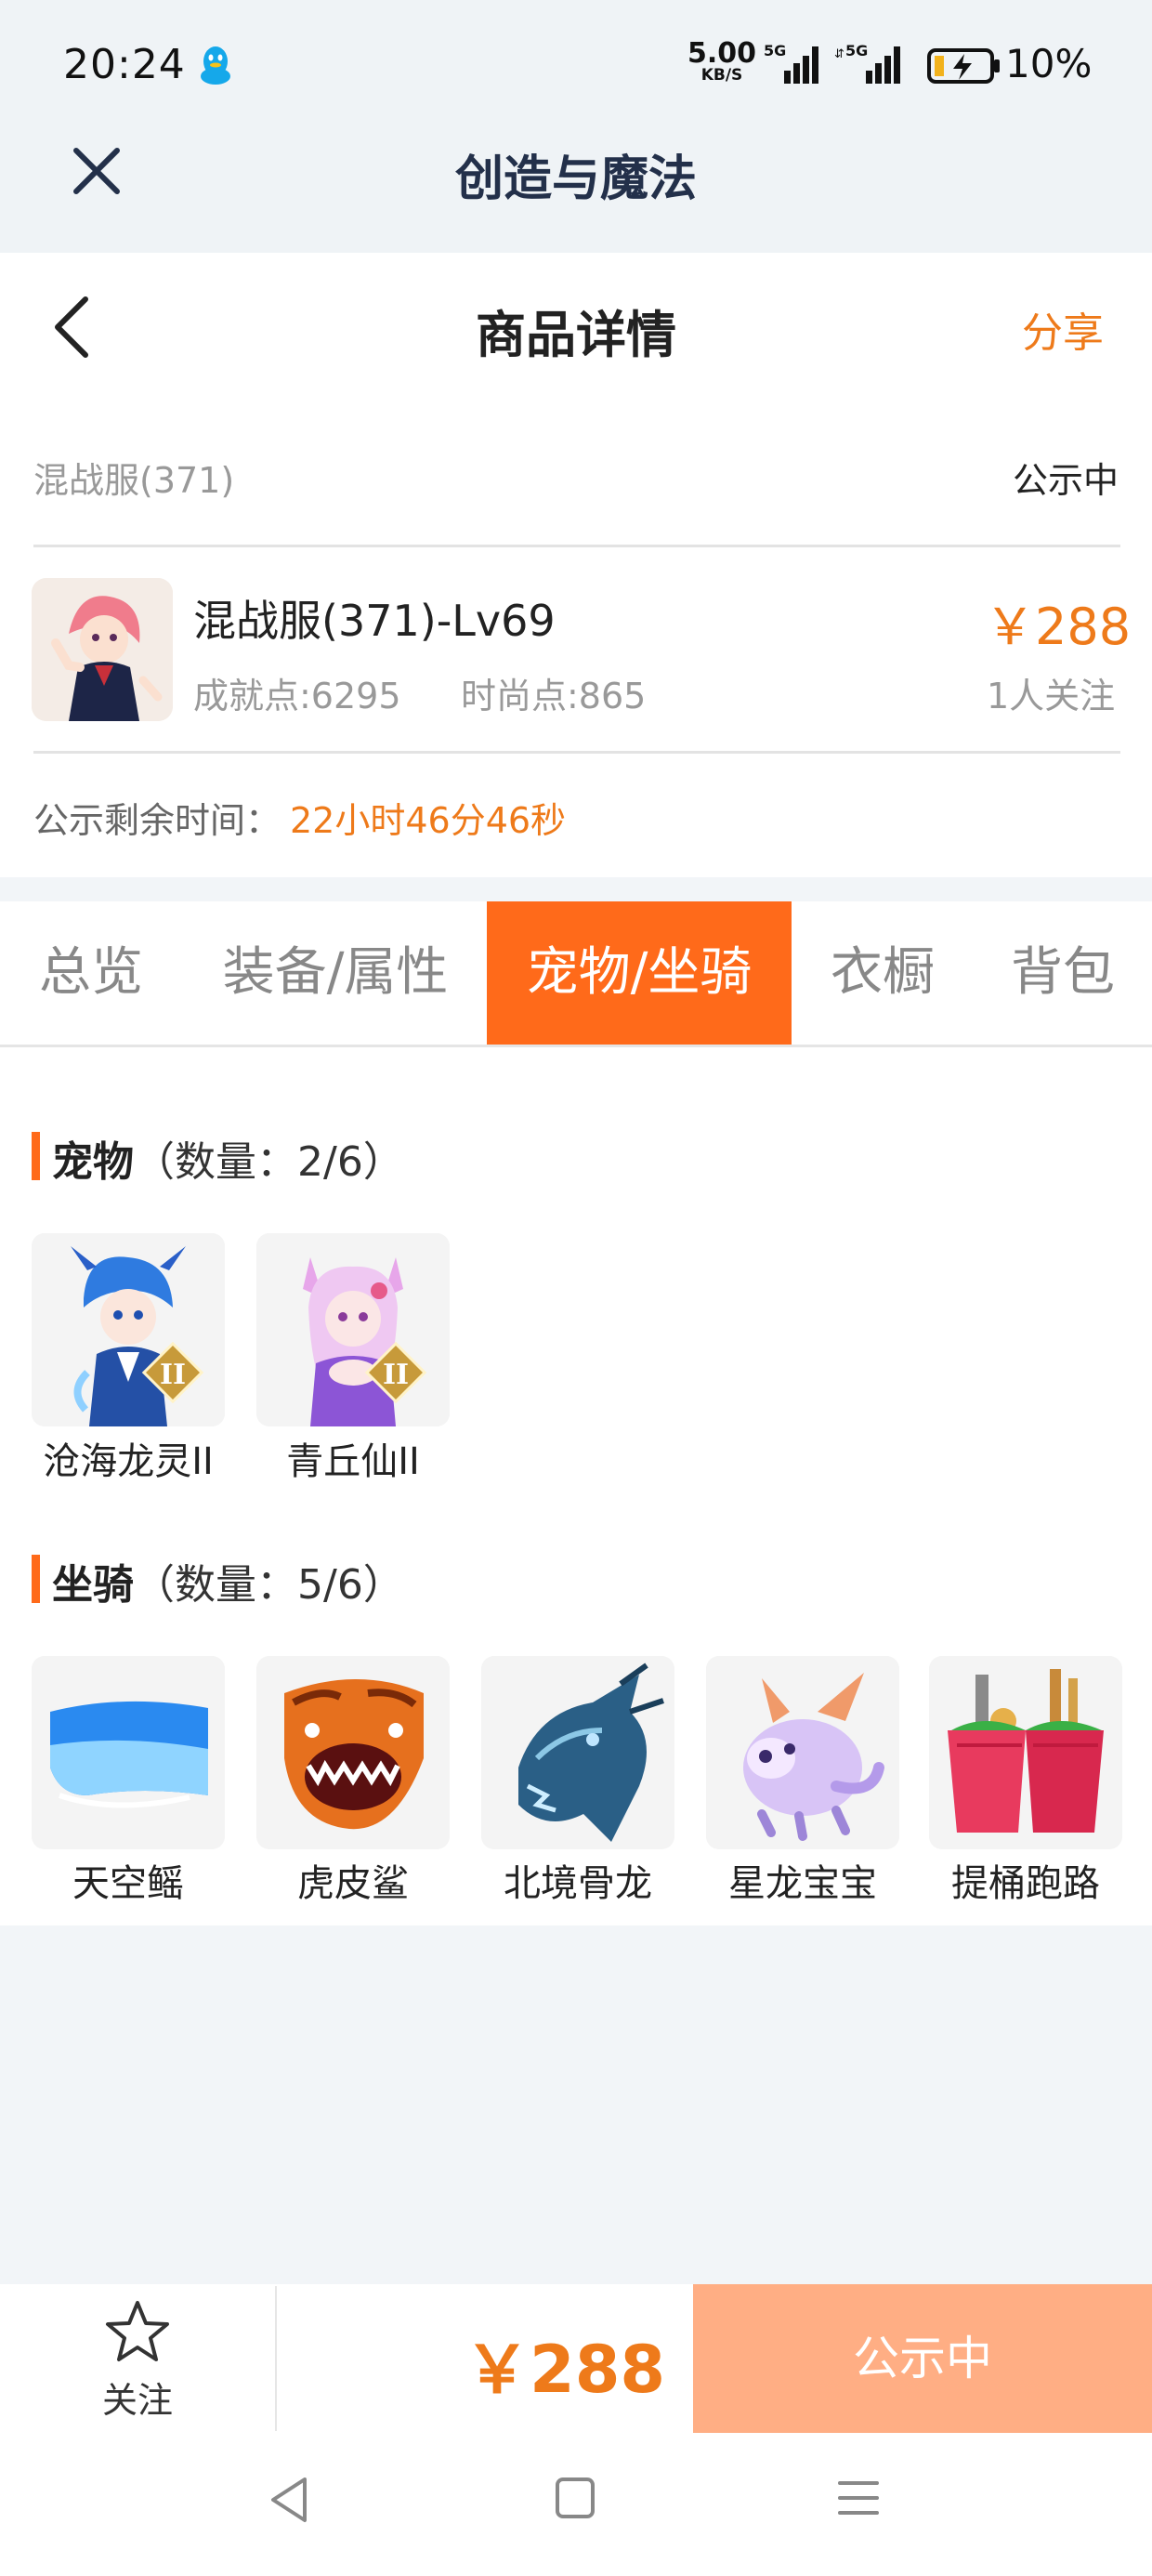  Describe the element at coordinates (1049, 63) in the screenshot. I see `battery-percent: 10%` at that location.